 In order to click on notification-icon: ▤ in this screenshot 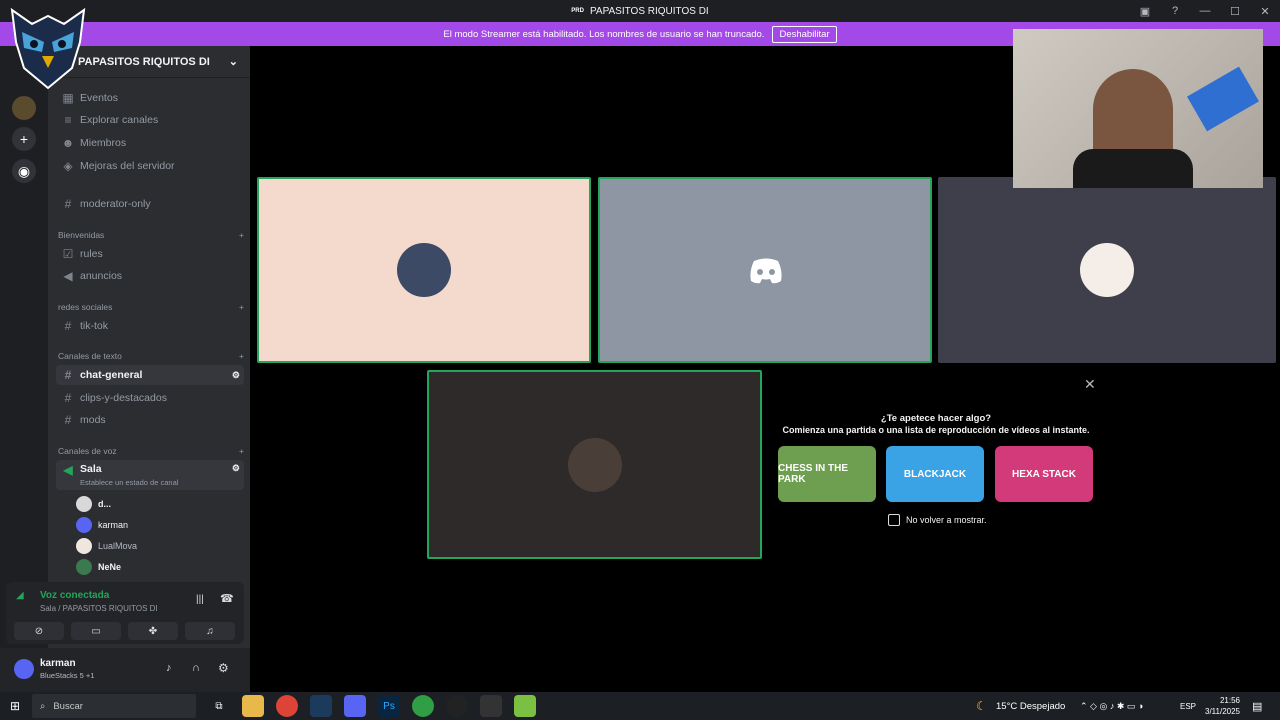, I will do `click(1257, 706)`.